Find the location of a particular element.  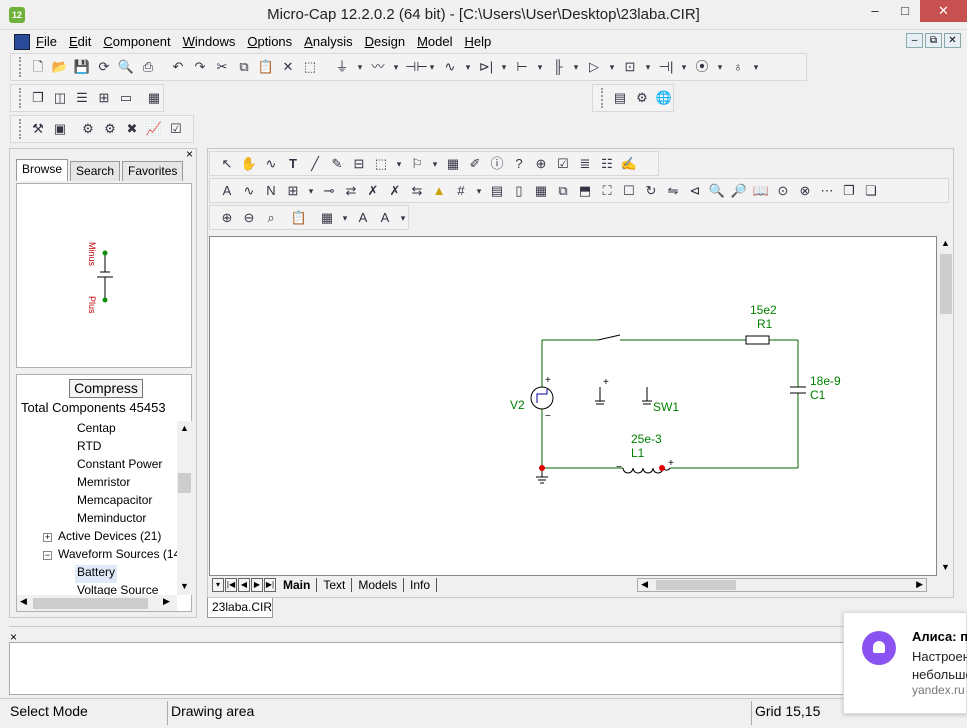

delete-icon: ✕ is located at coordinates (288, 67).